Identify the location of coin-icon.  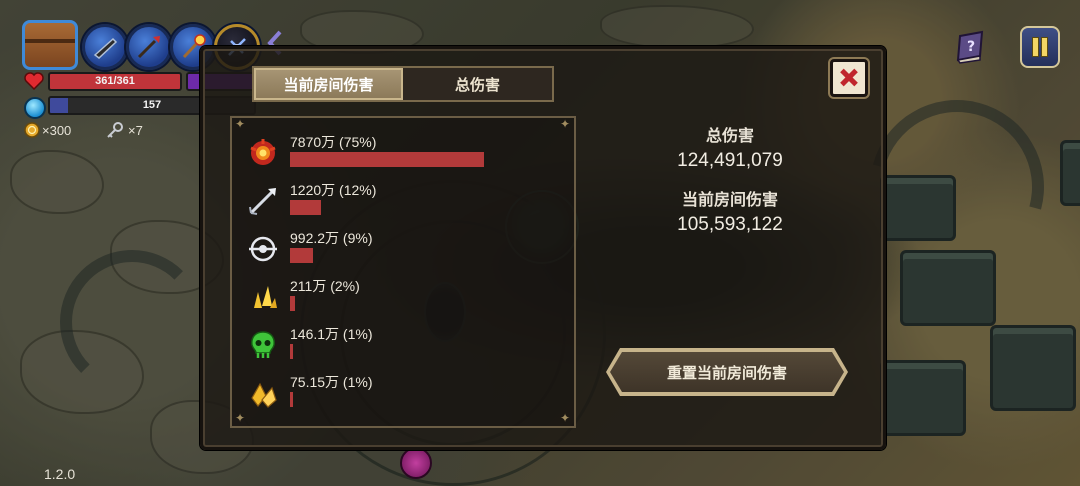
(32, 130).